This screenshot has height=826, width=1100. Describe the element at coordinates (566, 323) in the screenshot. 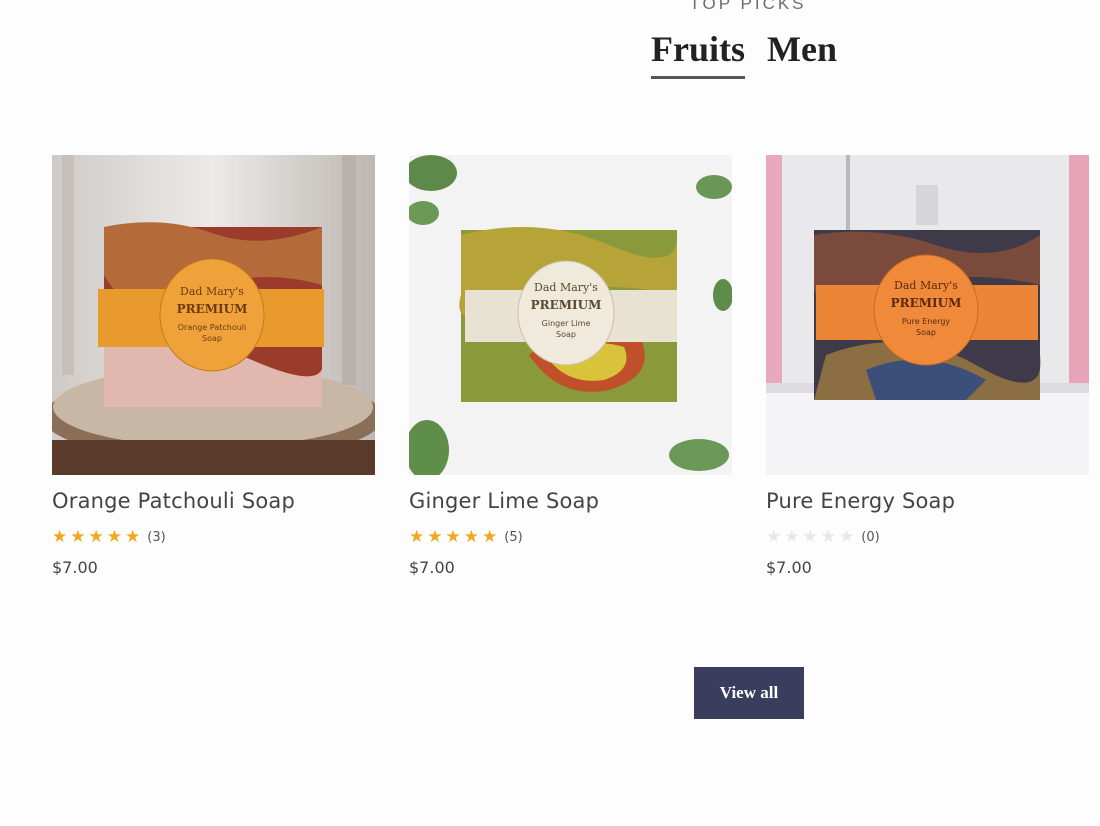

I see `svg-text: Ginger Lime` at that location.